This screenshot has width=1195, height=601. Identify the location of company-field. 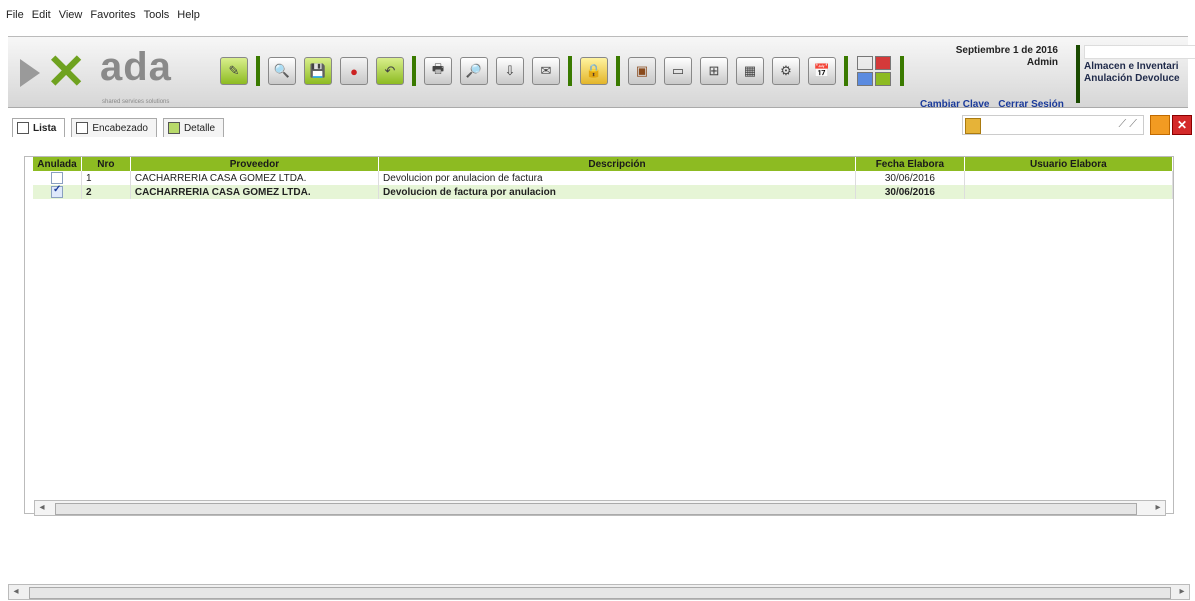
(1139, 52).